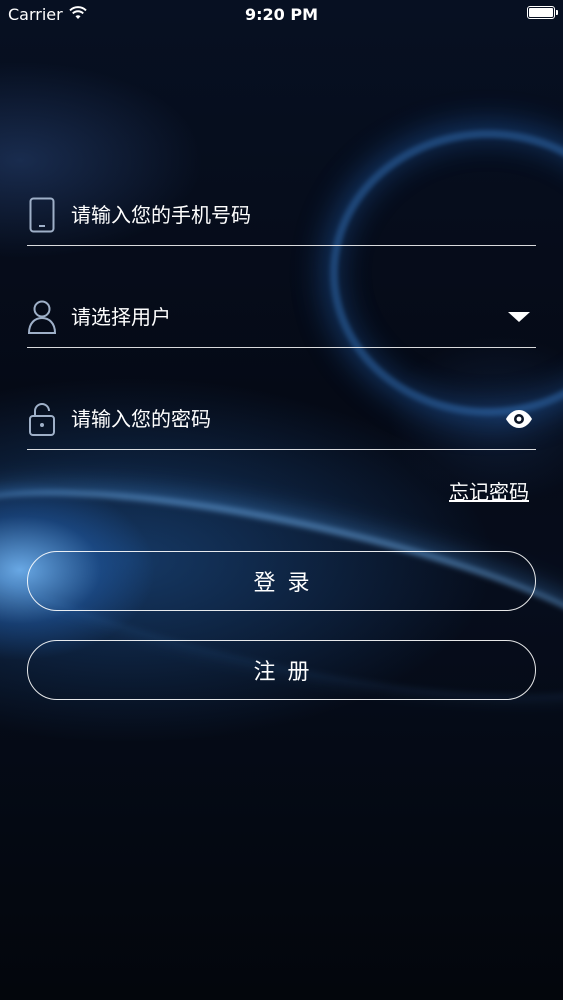  I want to click on phone-icon, so click(42, 215).